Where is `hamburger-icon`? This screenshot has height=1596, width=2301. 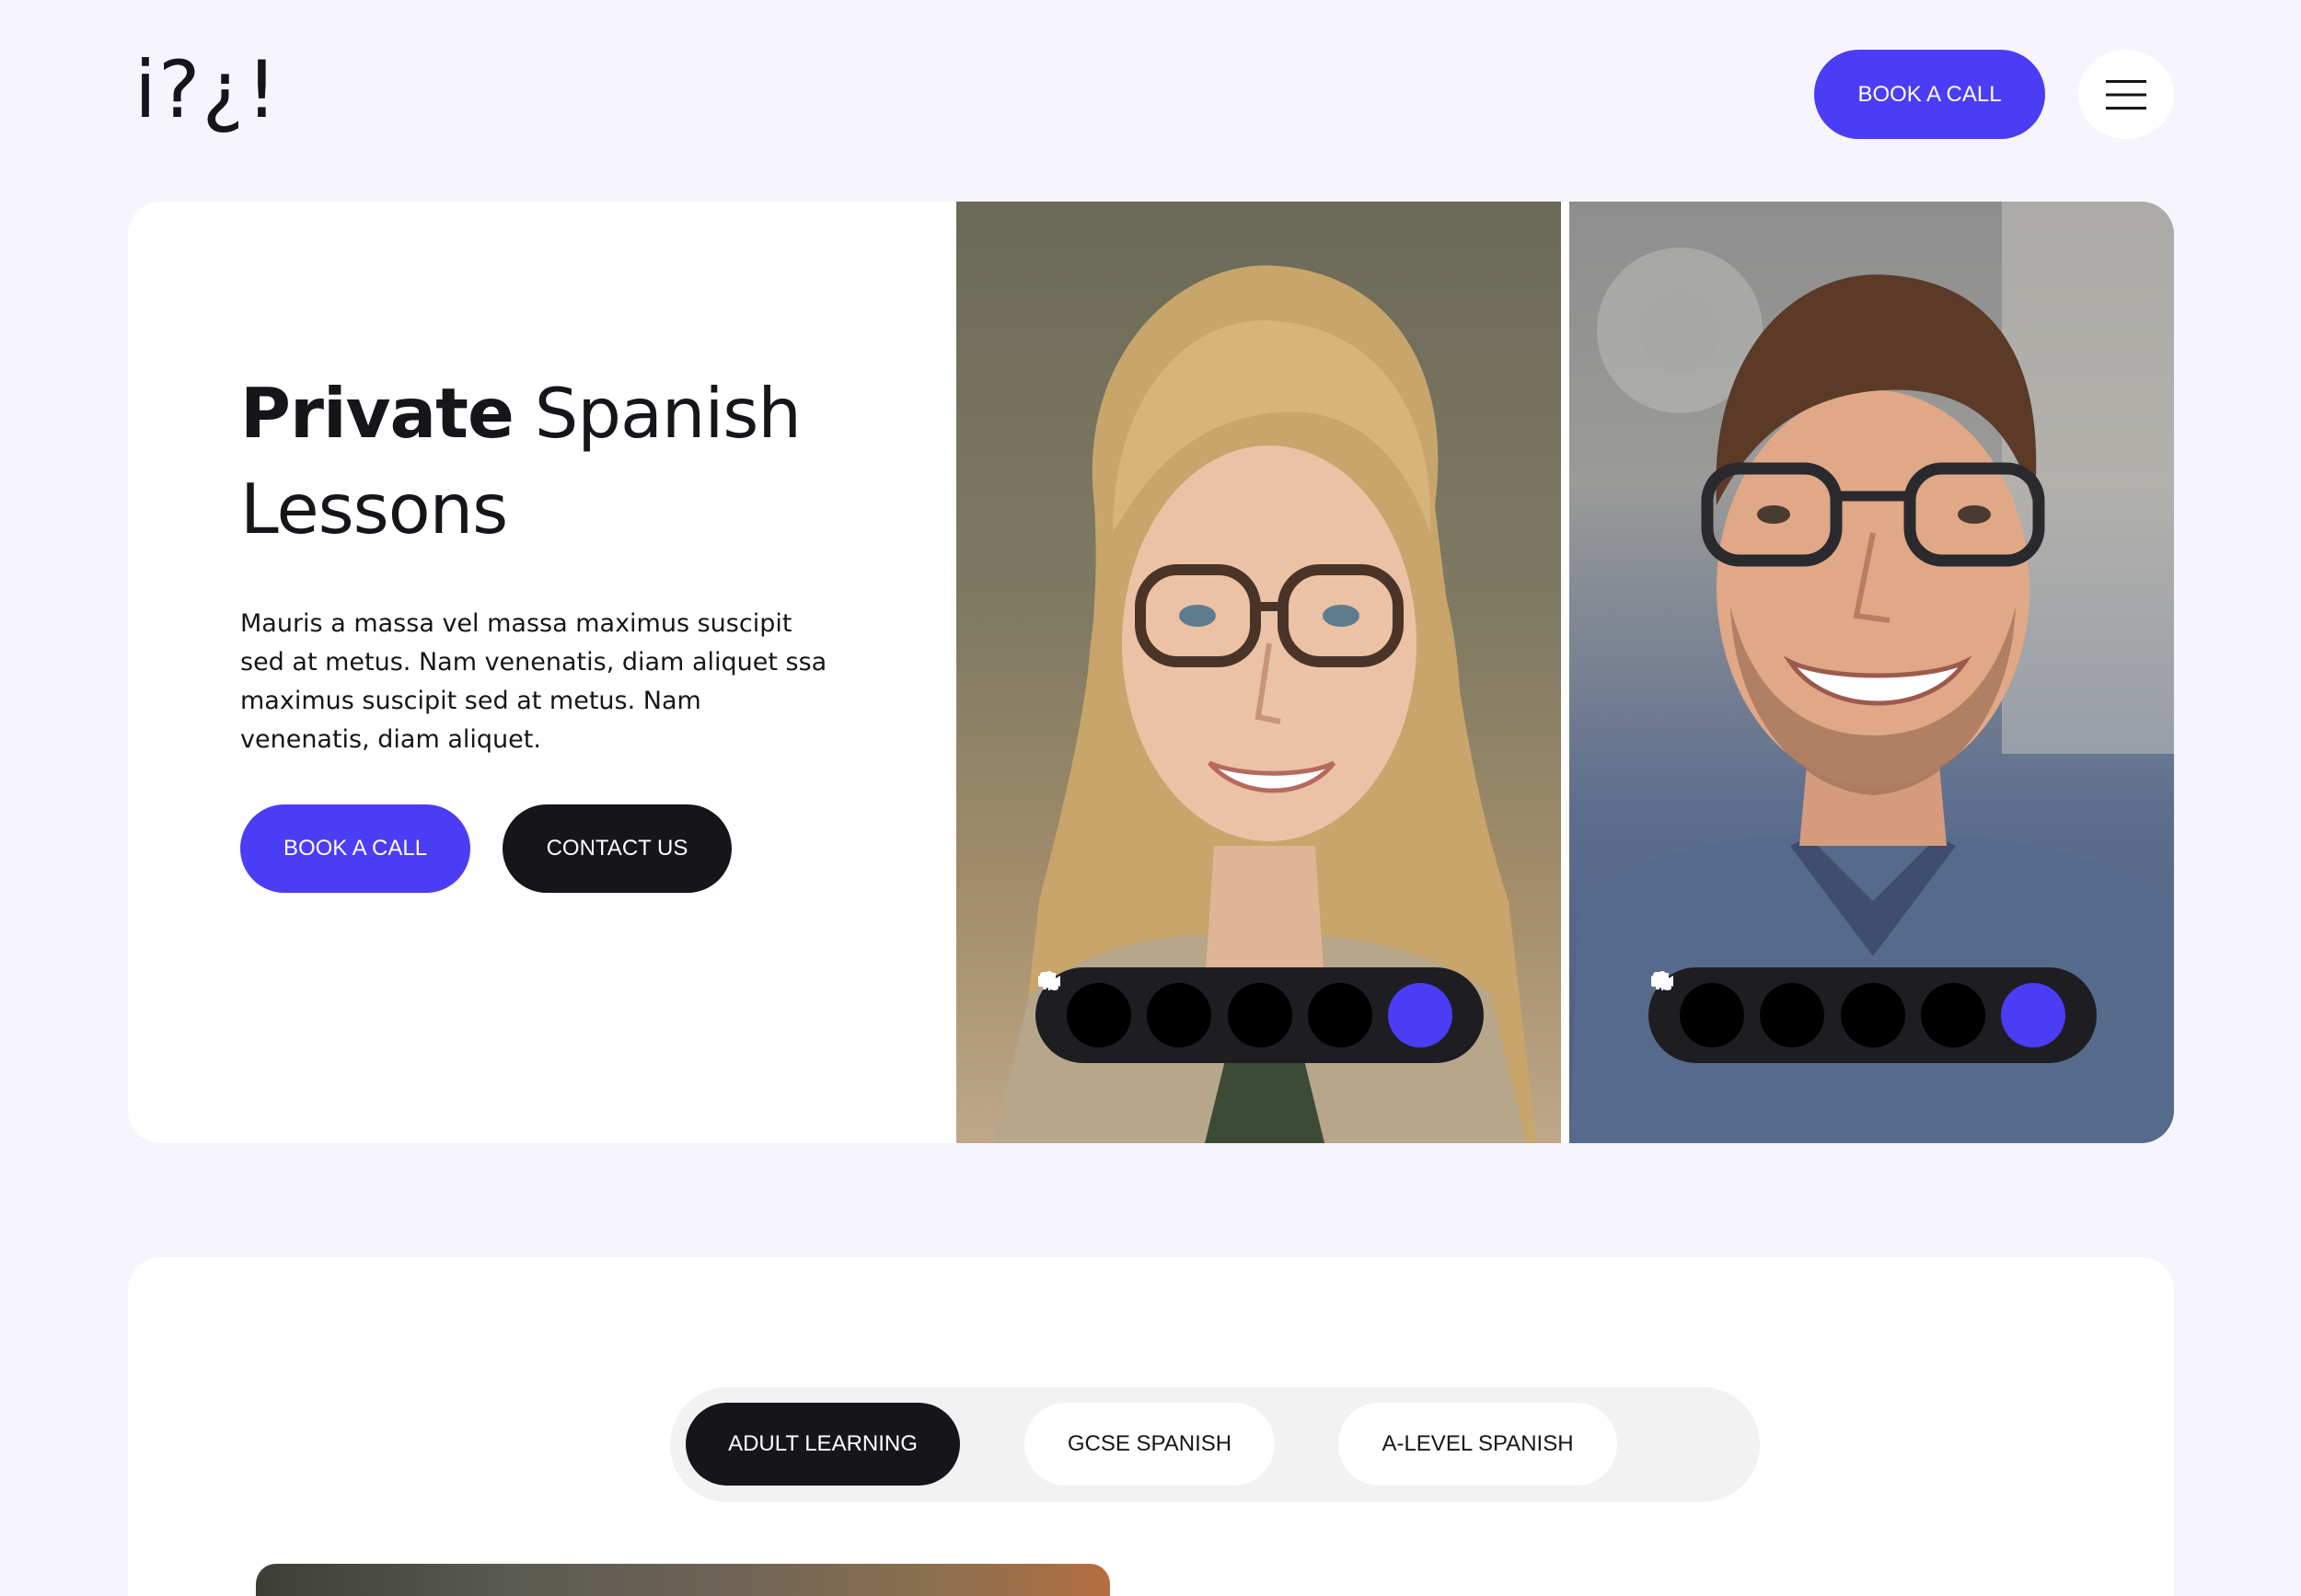
hamburger-icon is located at coordinates (2126, 95).